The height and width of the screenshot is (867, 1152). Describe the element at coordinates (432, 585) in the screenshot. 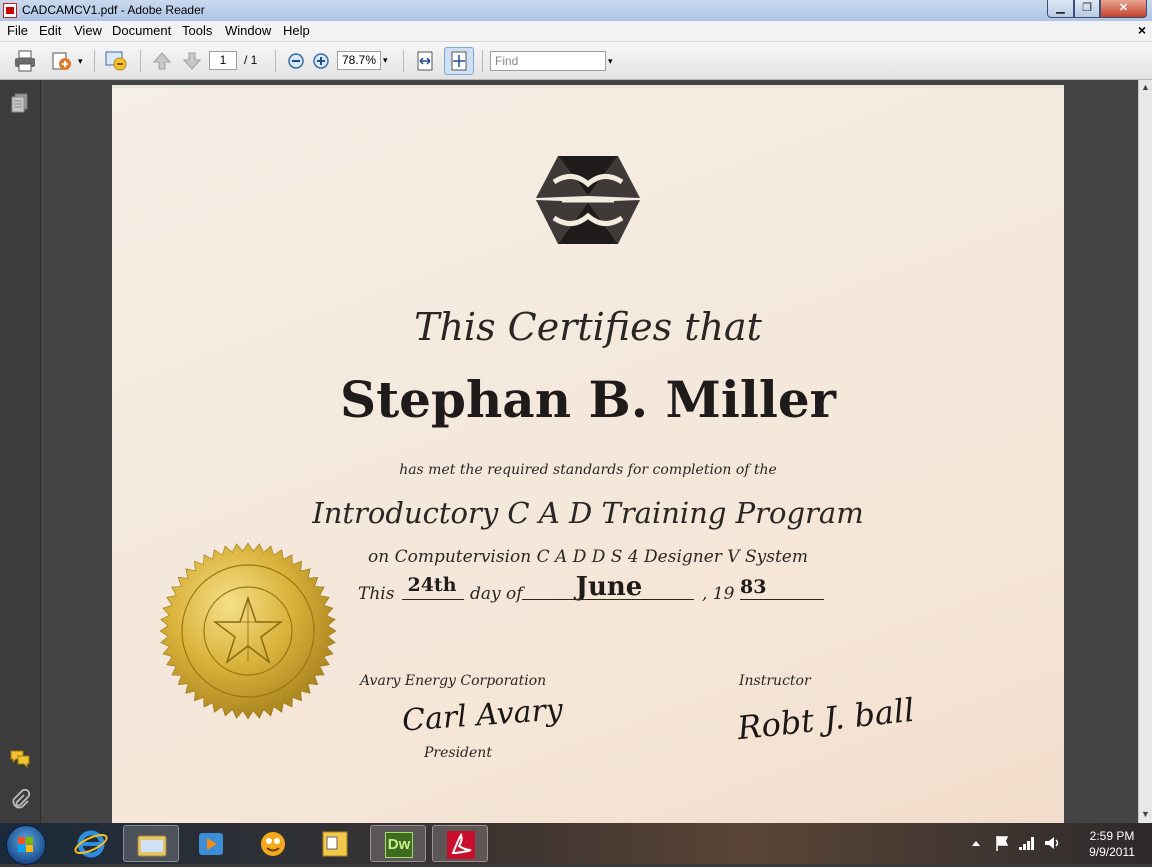

I see `certificate-day: 24th` at that location.